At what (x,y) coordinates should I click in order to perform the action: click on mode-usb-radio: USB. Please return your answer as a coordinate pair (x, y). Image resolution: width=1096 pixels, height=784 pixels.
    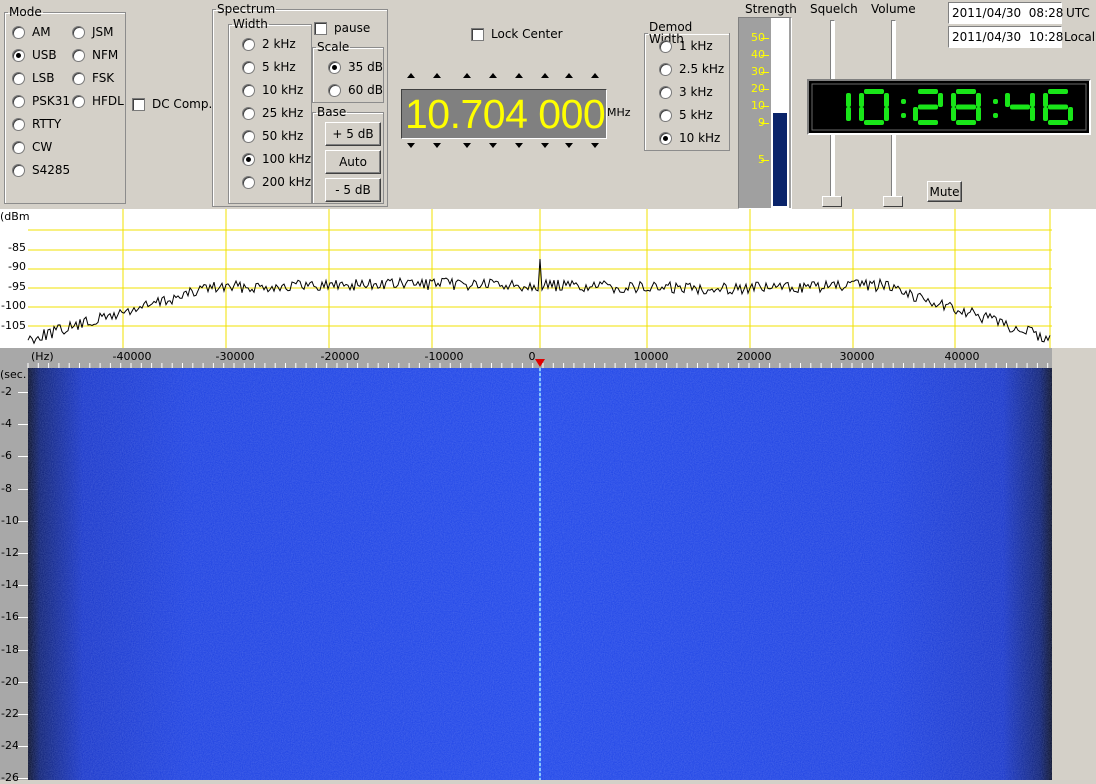
    Looking at the image, I should click on (34, 55).